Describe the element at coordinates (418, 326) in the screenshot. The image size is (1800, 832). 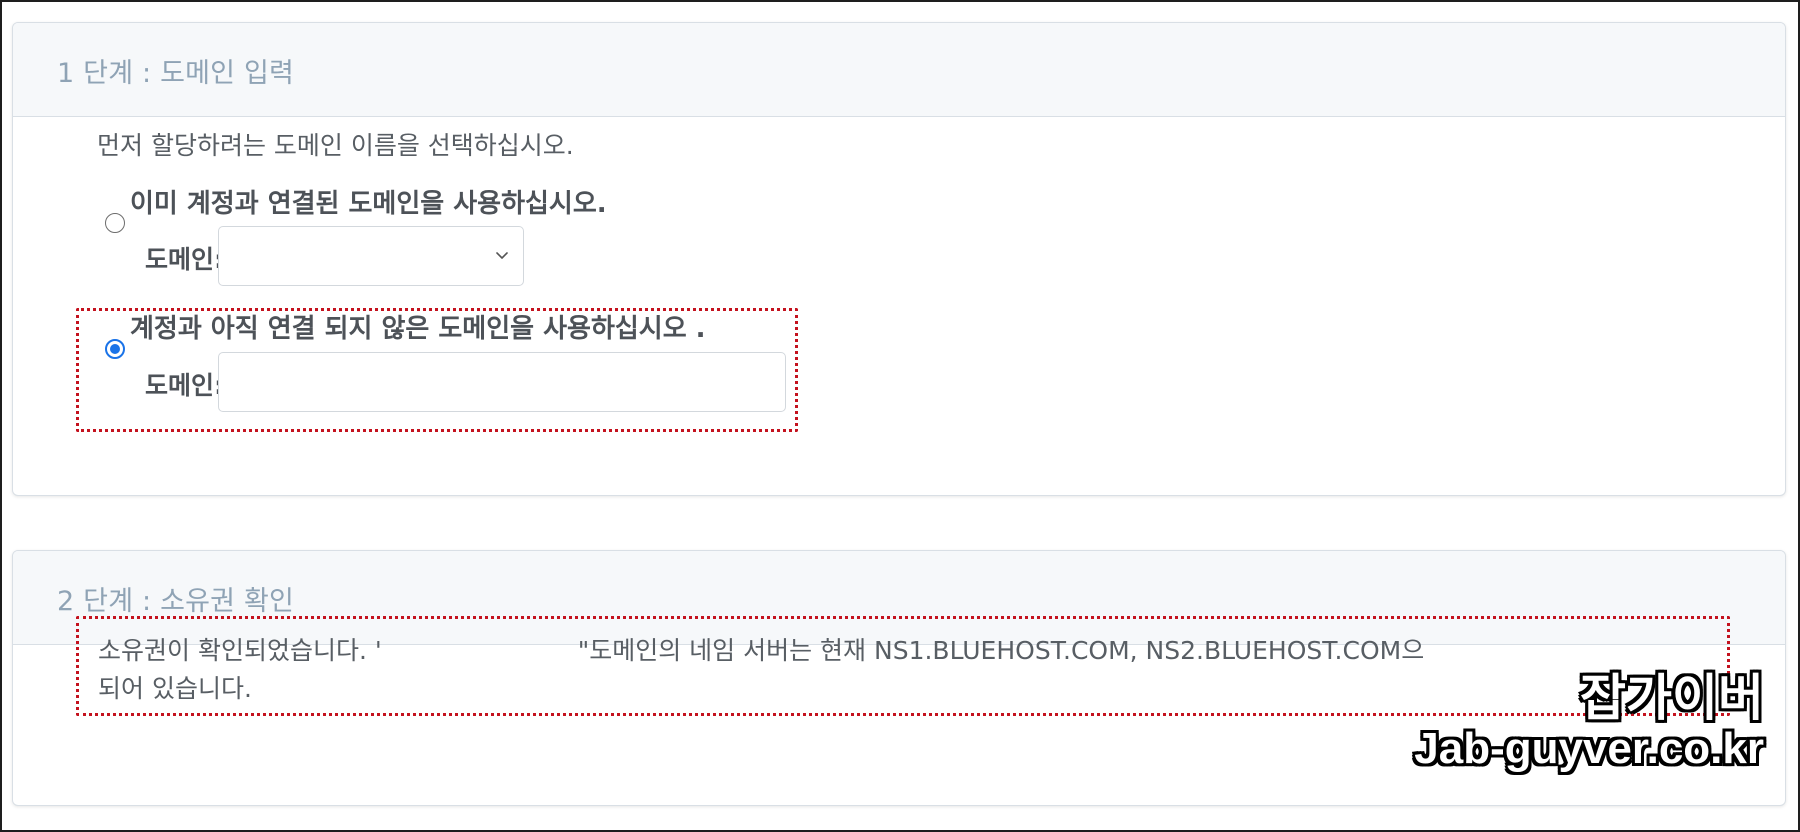
I see `new-domain-option-label: 계정과 아직 연결 되지 않은 도메인을 사용하십시오 .` at that location.